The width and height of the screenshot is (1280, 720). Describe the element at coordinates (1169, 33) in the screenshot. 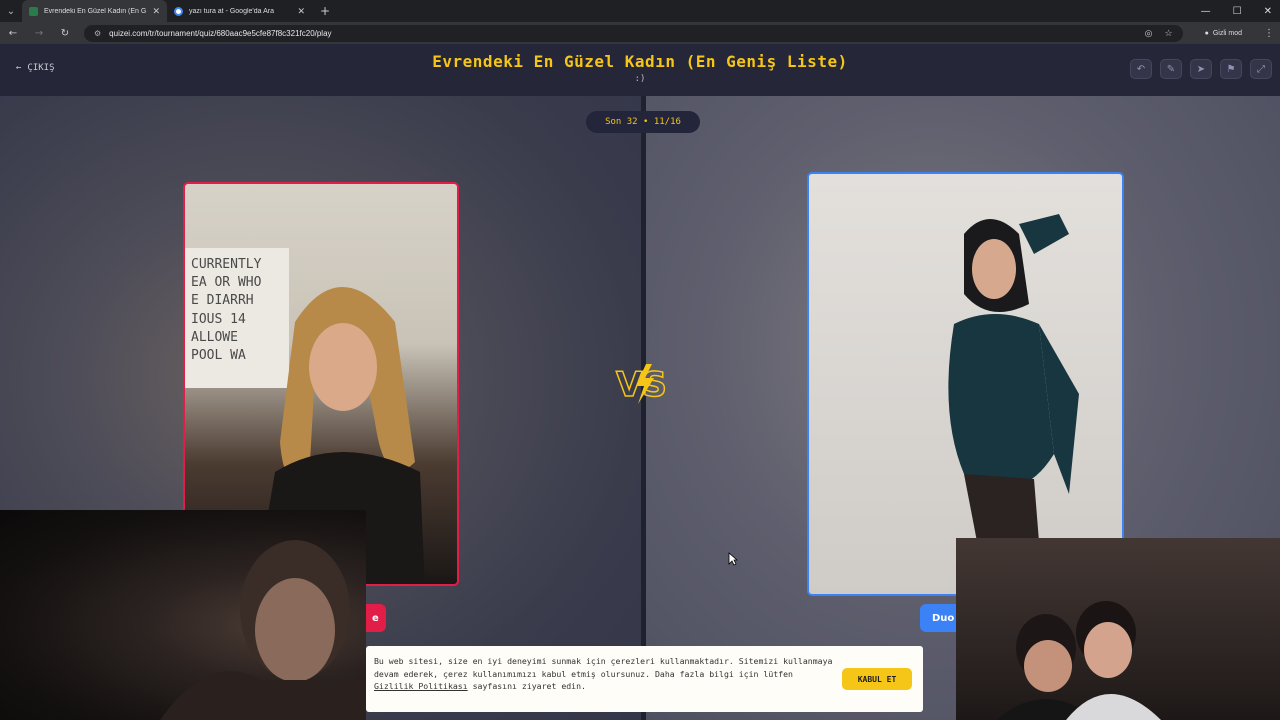

I see `bookmark-star-icon: ☆` at that location.